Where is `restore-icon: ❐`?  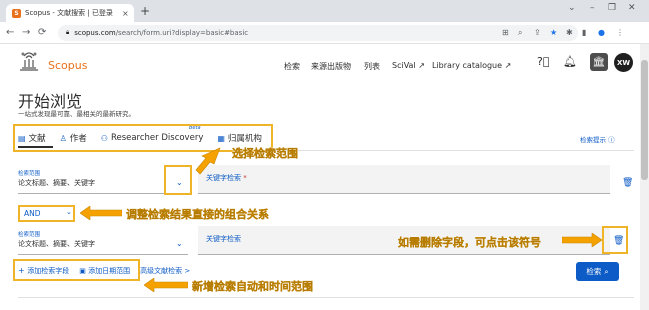
restore-icon: ❐ is located at coordinates (612, 8).